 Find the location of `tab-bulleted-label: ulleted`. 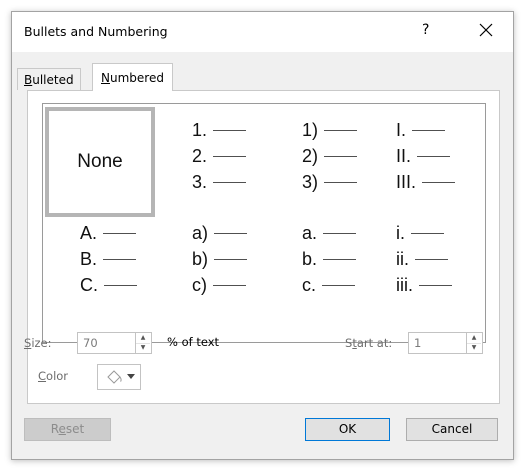

tab-bulleted-label: ulleted is located at coordinates (53, 80).